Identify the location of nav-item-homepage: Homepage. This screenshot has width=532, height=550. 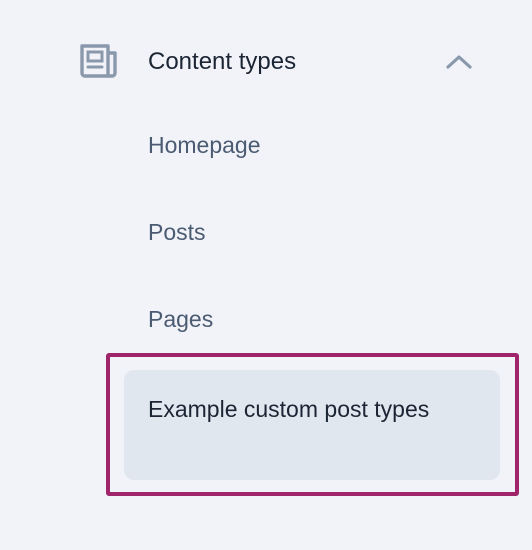
(204, 145).